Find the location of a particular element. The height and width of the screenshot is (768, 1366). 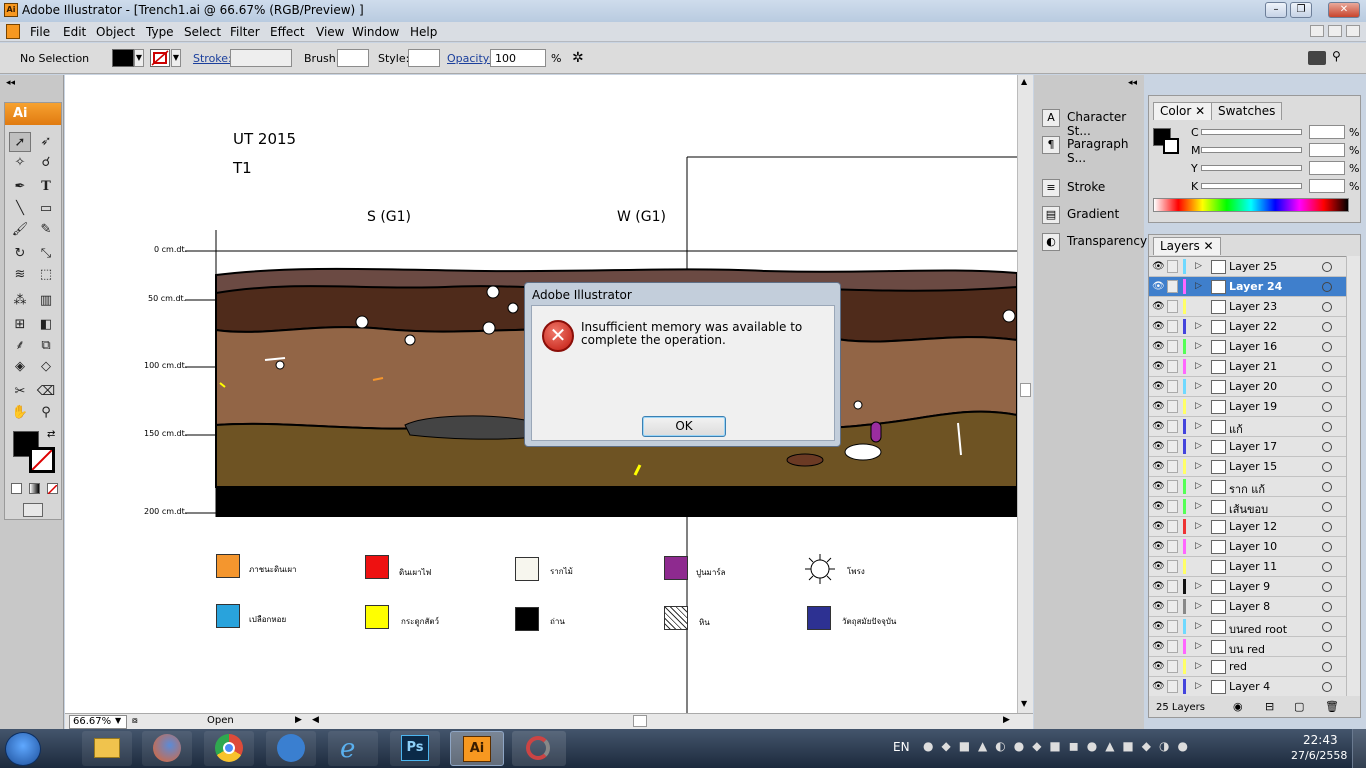

layer-row: 👁 ▷ Layer 8 is located at coordinates (1247, 607).